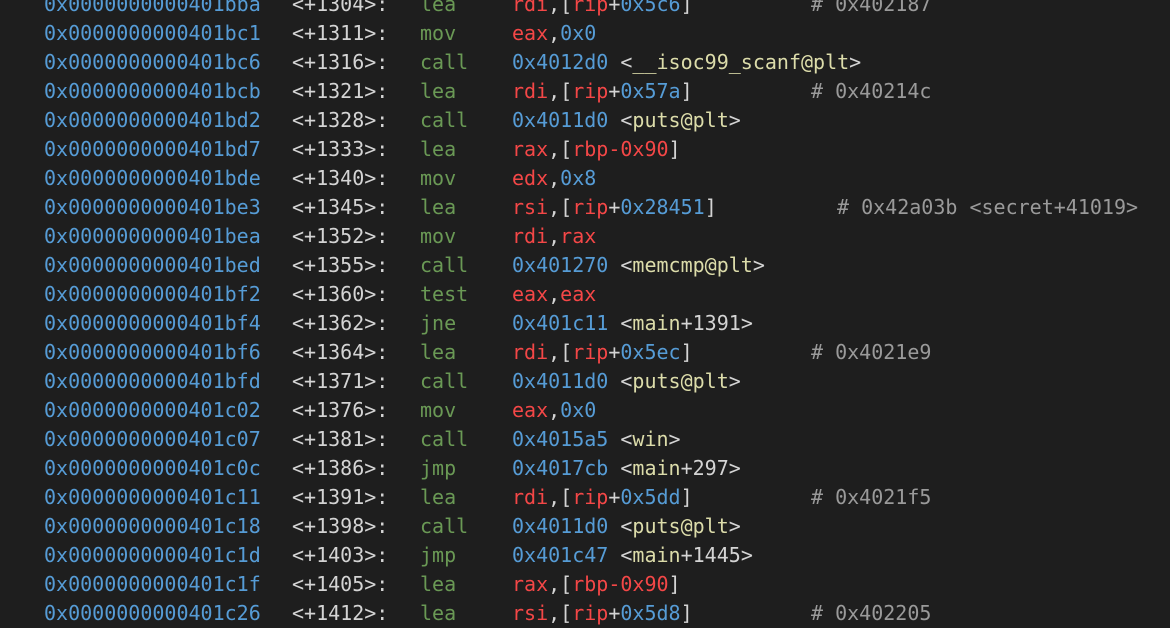  I want to click on operand-token: 0x5c6, so click(650, 8).